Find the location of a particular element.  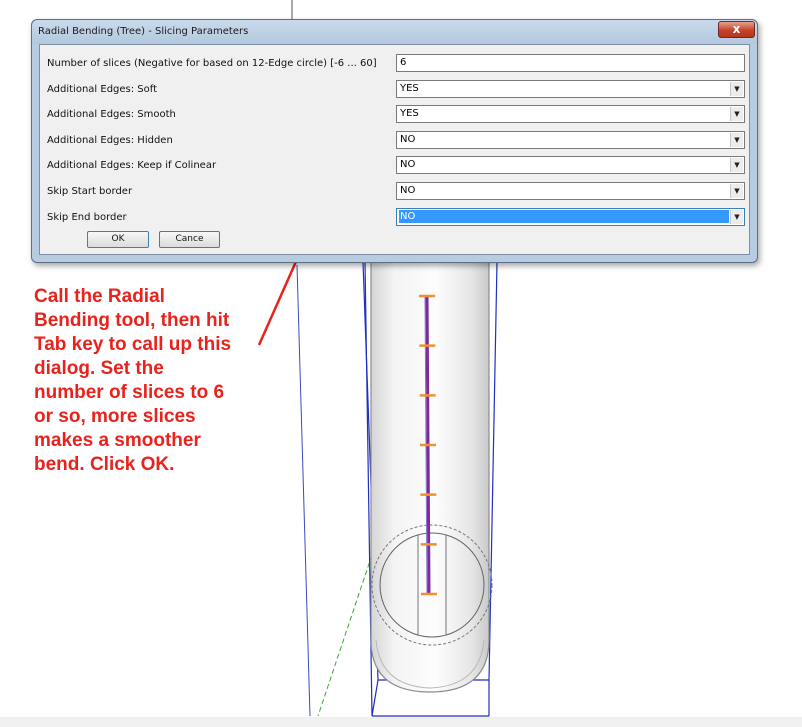

edges-hidden-label: Additional Edges: Hidden is located at coordinates (110, 140).